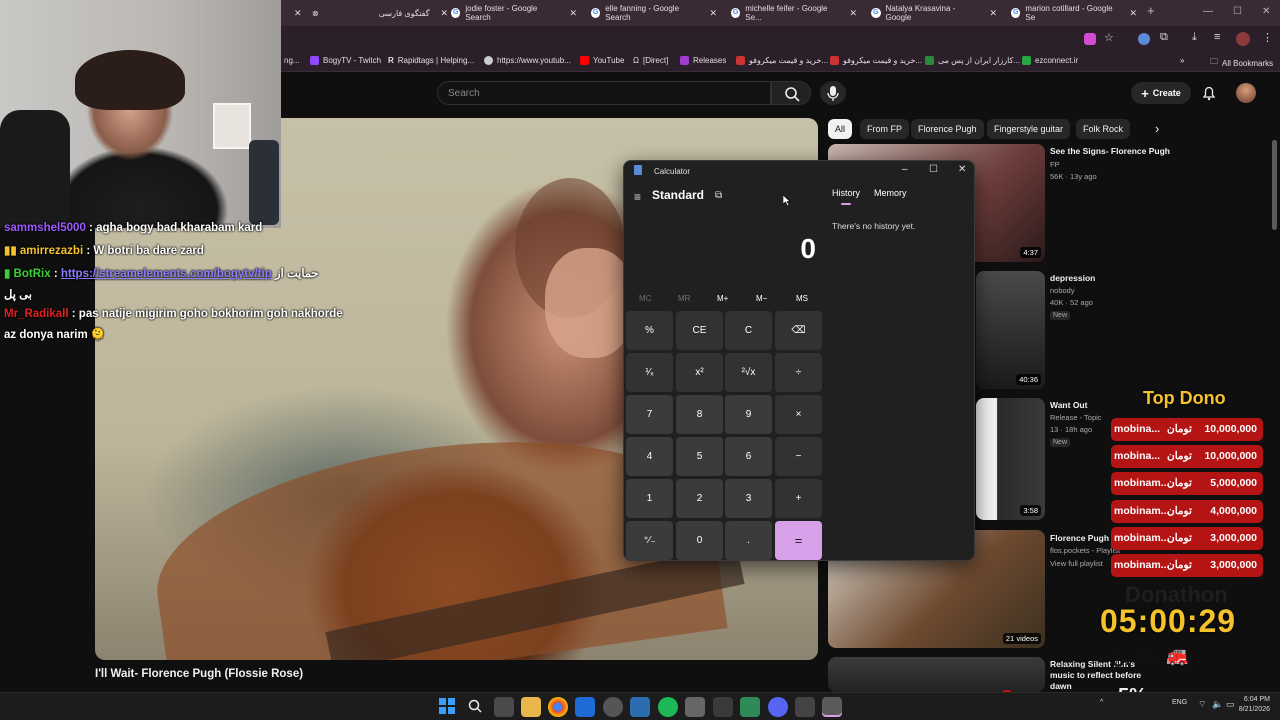 The height and width of the screenshot is (720, 1280). I want to click on key-clear-entry: CE, so click(699, 330).